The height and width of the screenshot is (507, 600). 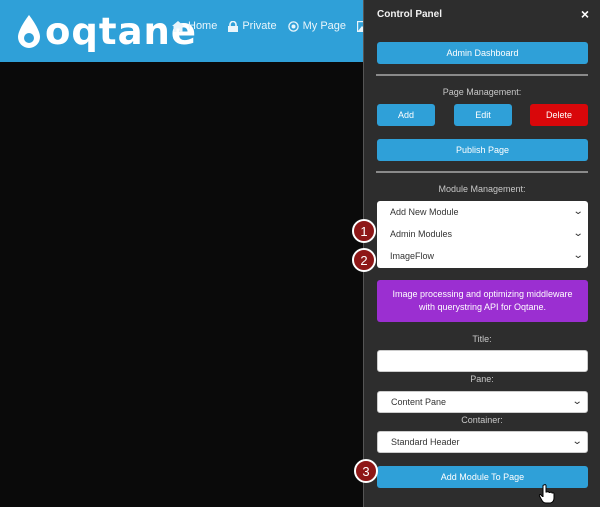 I want to click on nav-item-private: Private, so click(x=252, y=26).